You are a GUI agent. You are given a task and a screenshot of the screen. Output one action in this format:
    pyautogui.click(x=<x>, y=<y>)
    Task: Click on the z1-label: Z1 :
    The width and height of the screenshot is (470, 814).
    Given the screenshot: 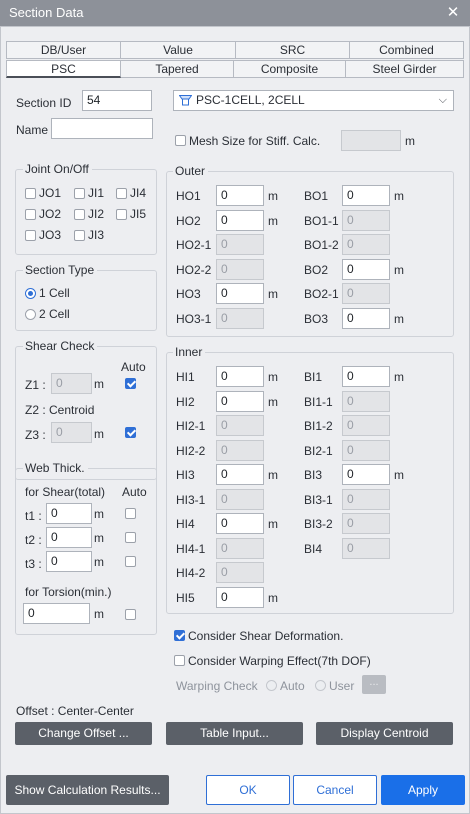 What is the action you would take?
    pyautogui.click(x=35, y=385)
    